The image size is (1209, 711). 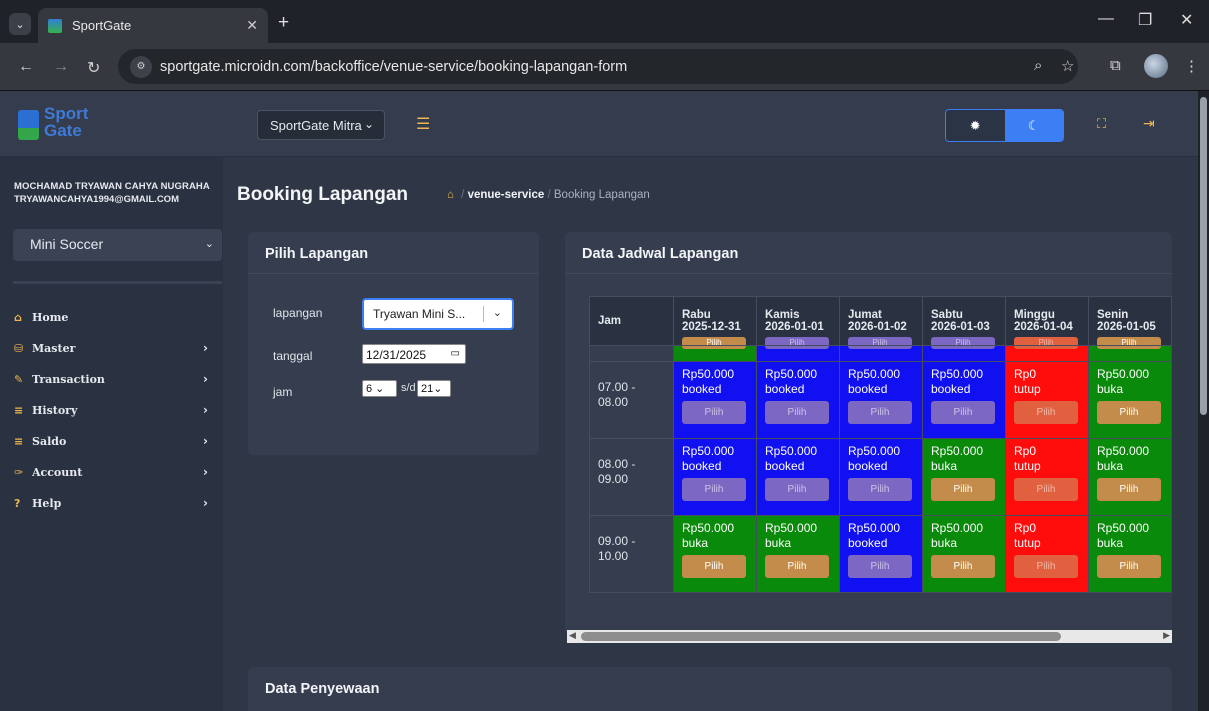 I want to click on menu-toggle-icon: ☰, so click(x=423, y=124).